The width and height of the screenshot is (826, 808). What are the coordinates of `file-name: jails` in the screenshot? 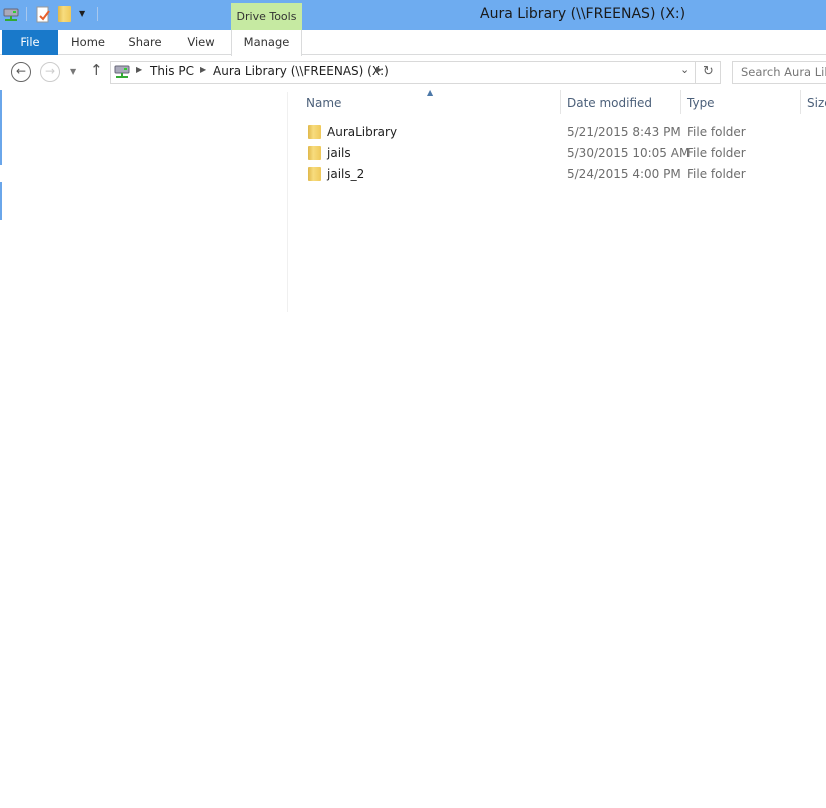 It's located at (339, 153).